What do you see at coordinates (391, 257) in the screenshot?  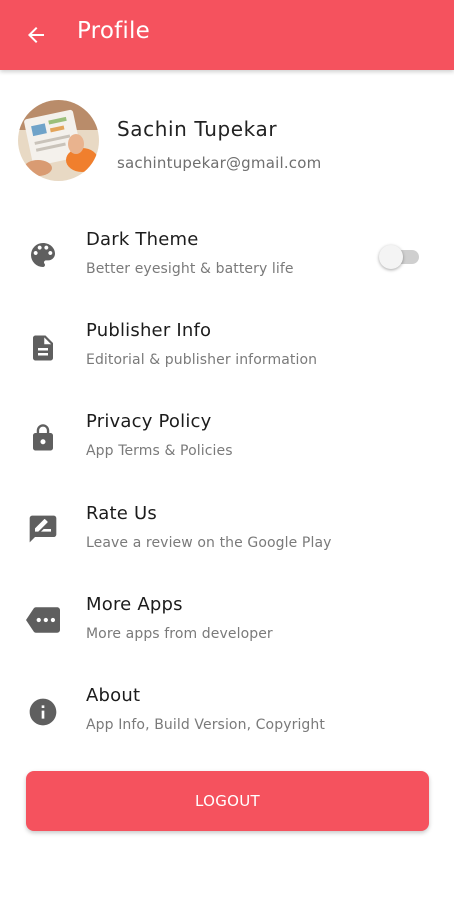 I see `toggle-thumb` at bounding box center [391, 257].